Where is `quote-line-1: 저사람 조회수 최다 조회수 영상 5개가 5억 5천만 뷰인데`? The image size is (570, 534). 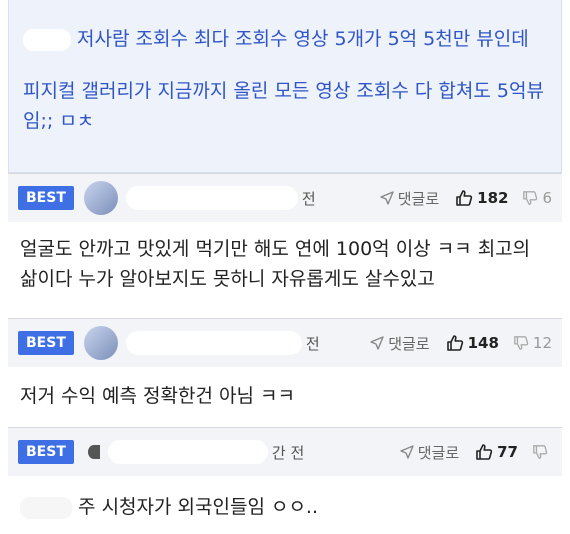 quote-line-1: 저사람 조회수 최다 조회수 영상 5개가 5억 5천만 뷰인데 is located at coordinates (285, 39).